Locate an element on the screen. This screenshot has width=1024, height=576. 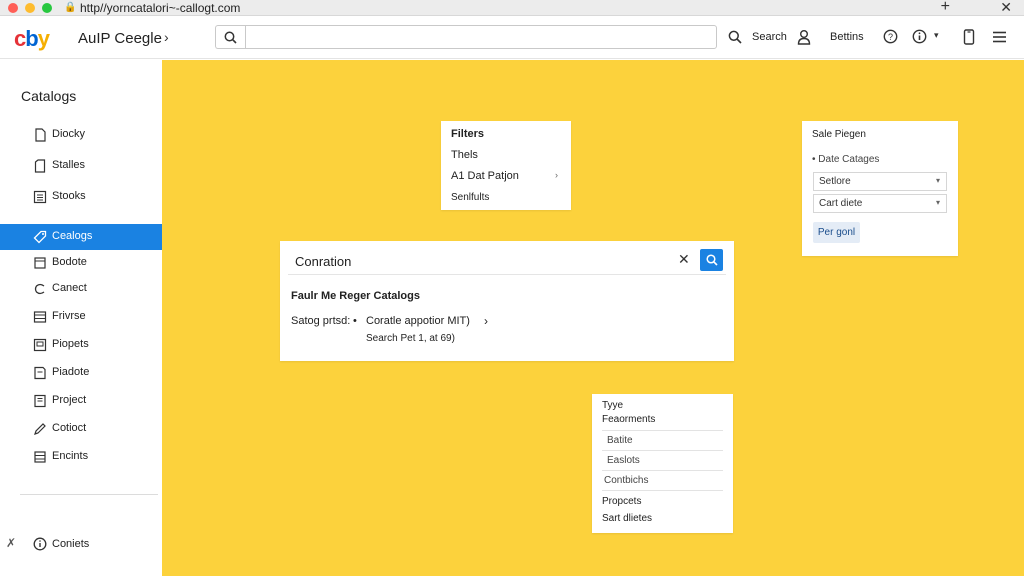
sidebar-item-label: Cealogs is located at coordinates (72, 236).